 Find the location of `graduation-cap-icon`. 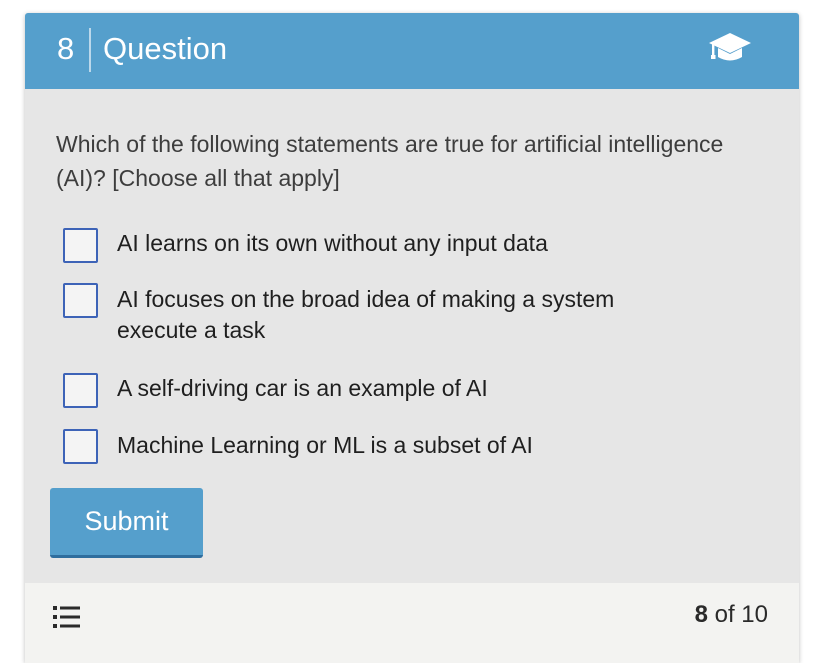

graduation-cap-icon is located at coordinates (730, 47).